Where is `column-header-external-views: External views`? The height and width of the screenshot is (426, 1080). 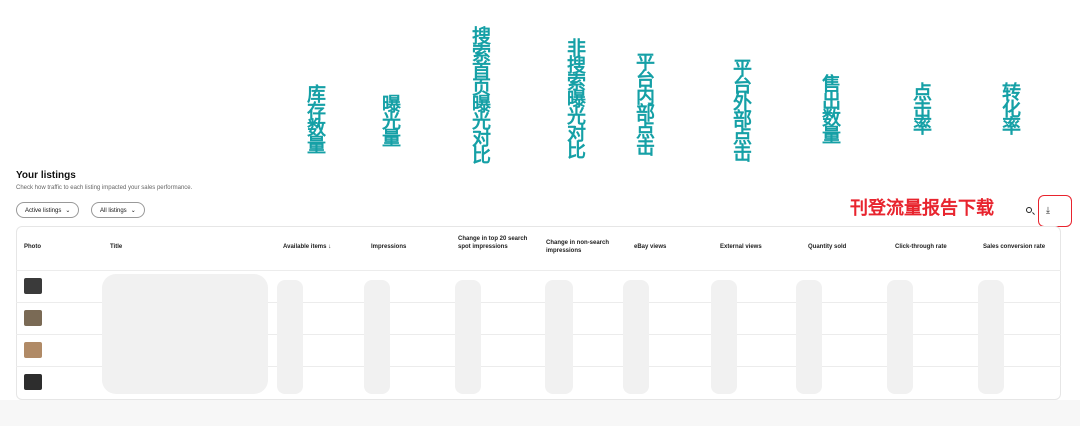 column-header-external-views: External views is located at coordinates (741, 247).